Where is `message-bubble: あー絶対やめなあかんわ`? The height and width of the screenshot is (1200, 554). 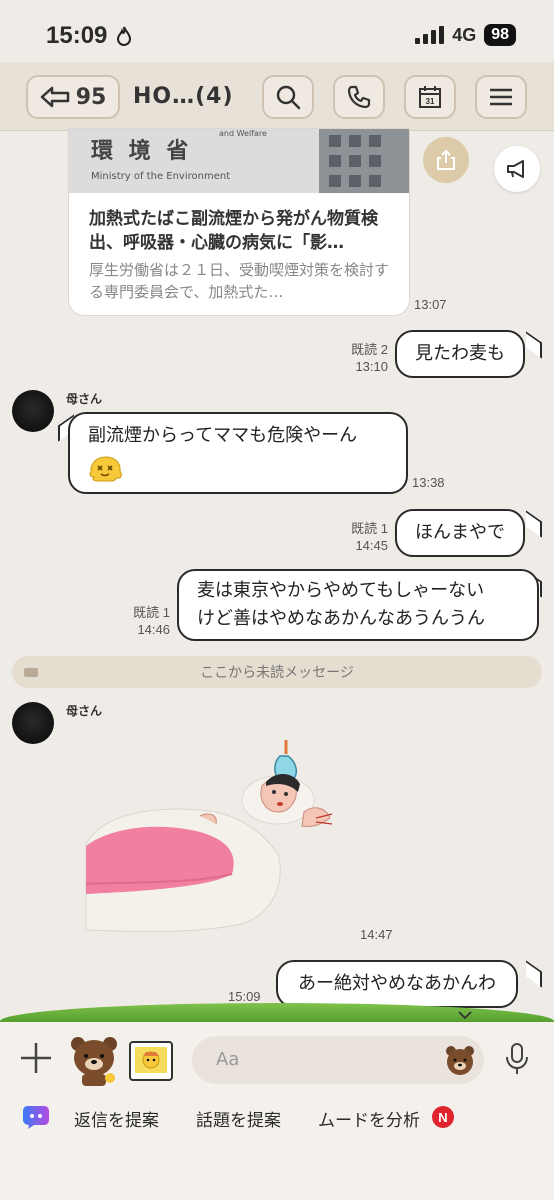 message-bubble: あー絶対やめなあかんわ is located at coordinates (397, 984).